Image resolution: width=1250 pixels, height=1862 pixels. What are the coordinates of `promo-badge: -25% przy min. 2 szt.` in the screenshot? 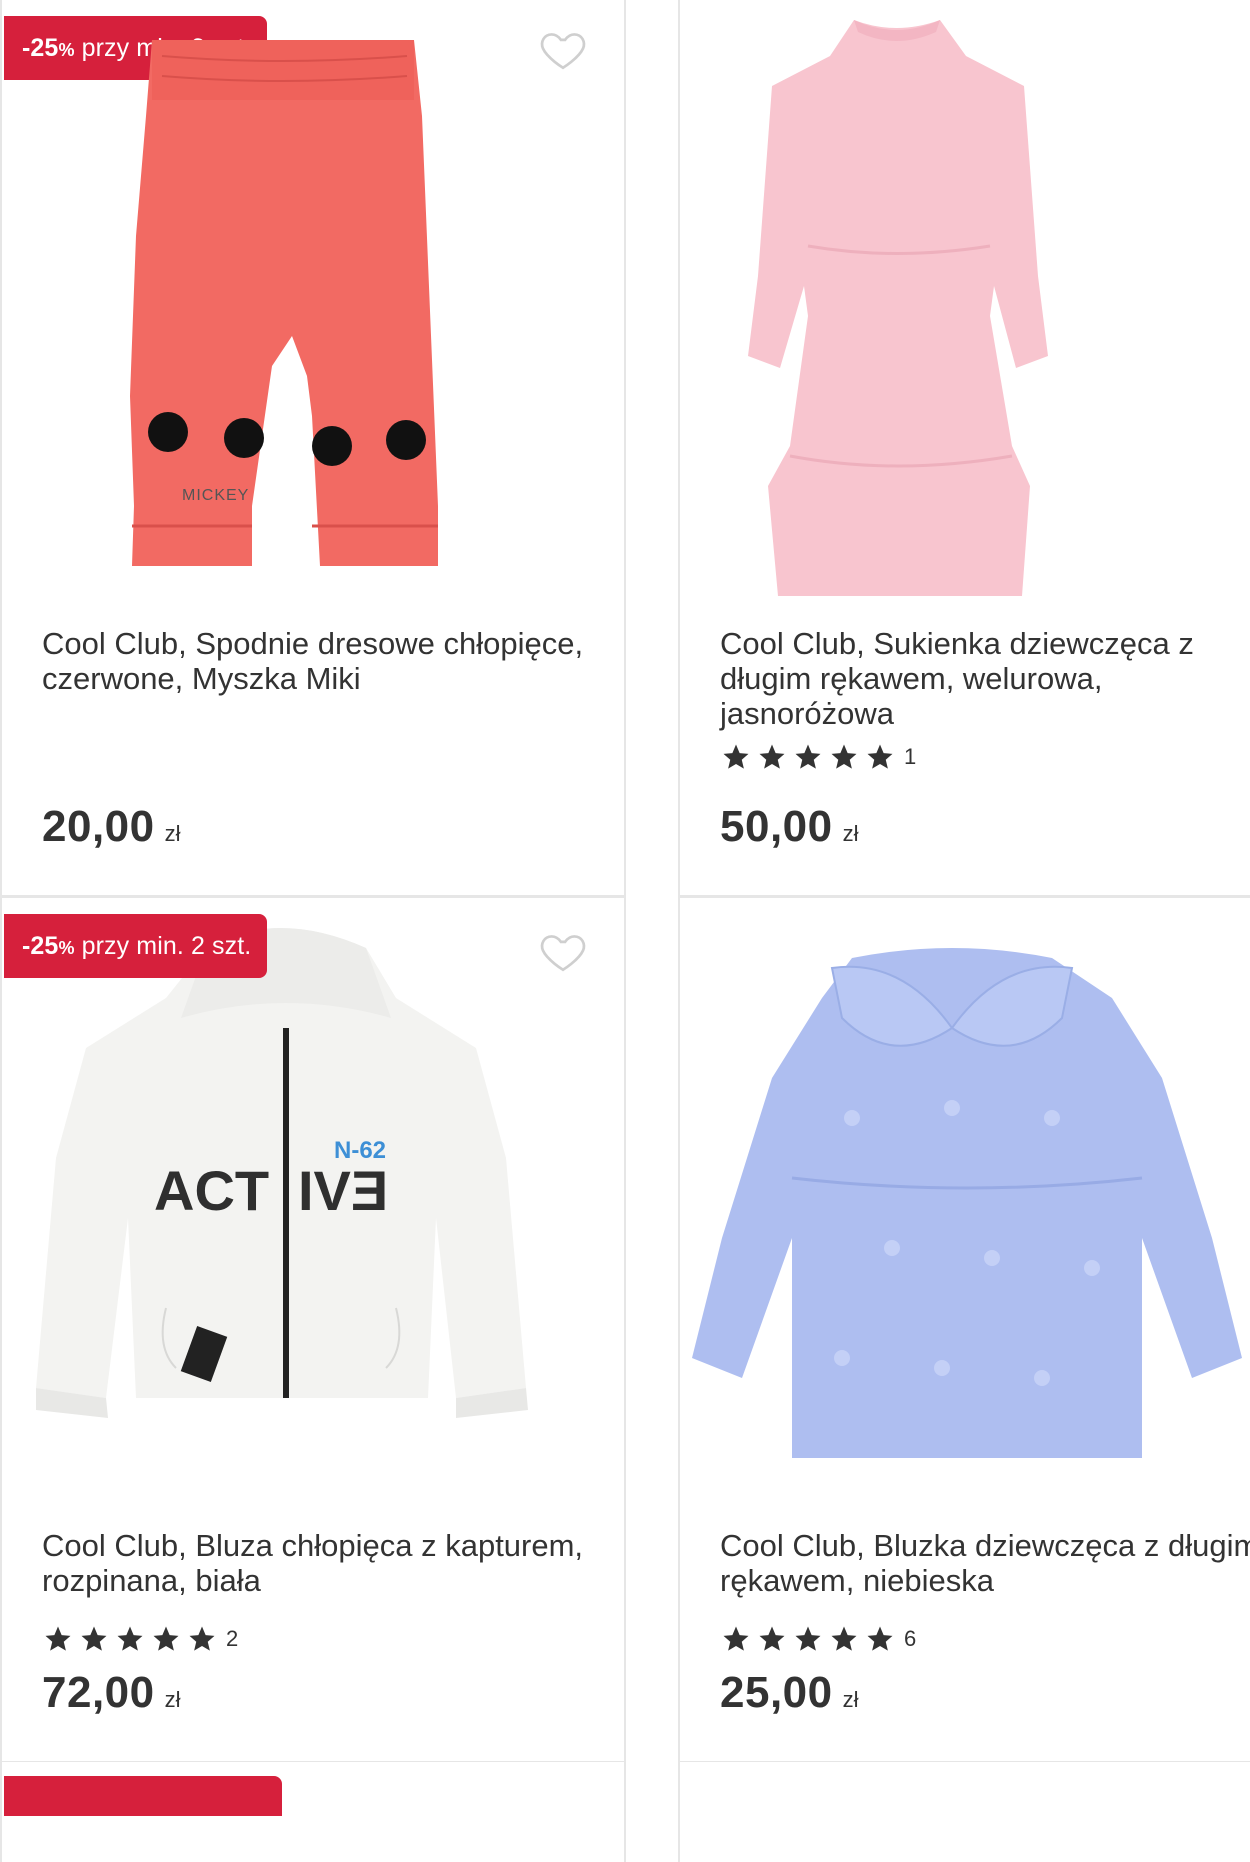 It's located at (136, 946).